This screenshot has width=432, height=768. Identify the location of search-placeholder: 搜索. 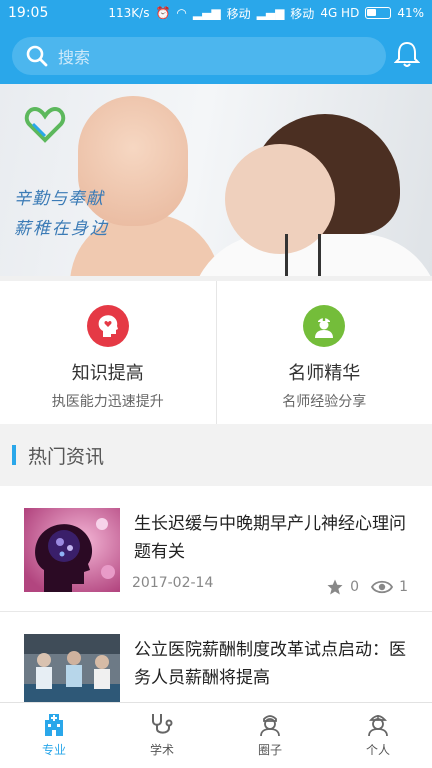
(74, 57).